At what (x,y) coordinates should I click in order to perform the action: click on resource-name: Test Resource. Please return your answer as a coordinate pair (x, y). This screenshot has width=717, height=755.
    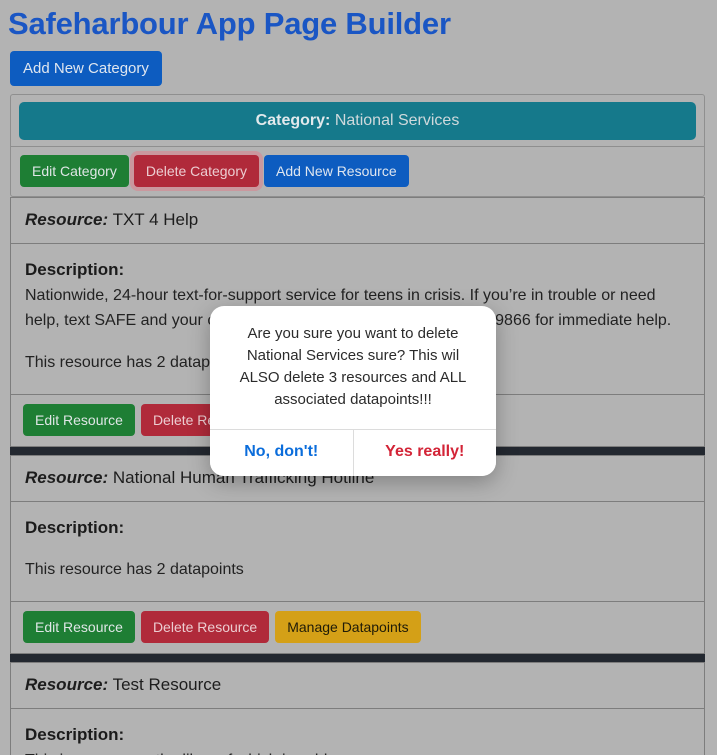
    Looking at the image, I should click on (167, 684).